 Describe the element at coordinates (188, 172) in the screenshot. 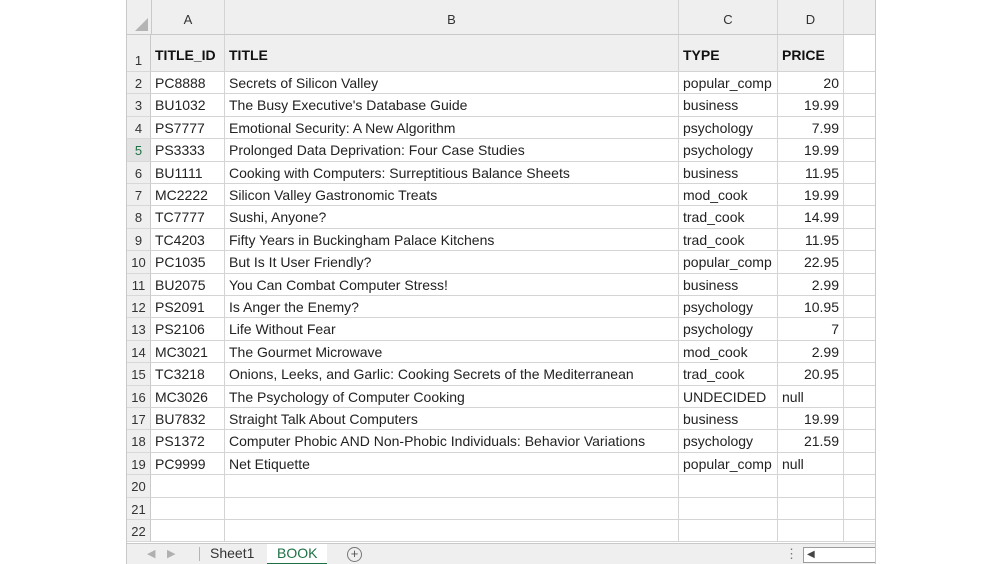

I see `cell-title-id: BU1111` at that location.